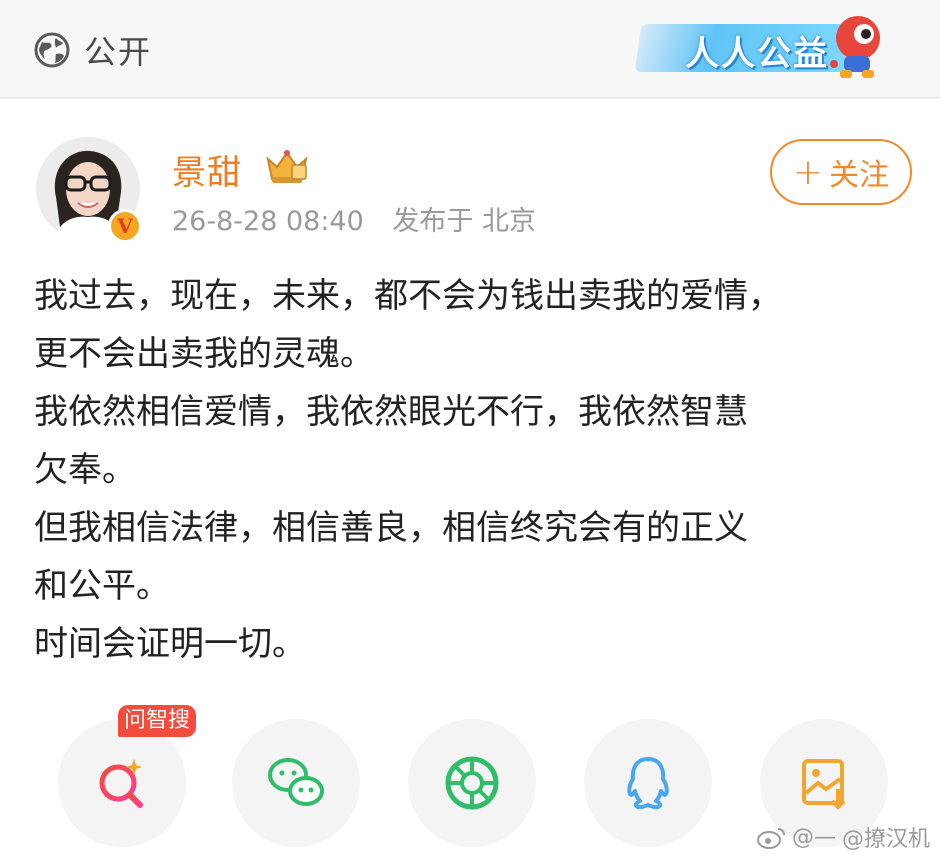 This screenshot has width=940, height=859. What do you see at coordinates (757, 54) in the screenshot?
I see `charity-badge-text: 人人公益` at bounding box center [757, 54].